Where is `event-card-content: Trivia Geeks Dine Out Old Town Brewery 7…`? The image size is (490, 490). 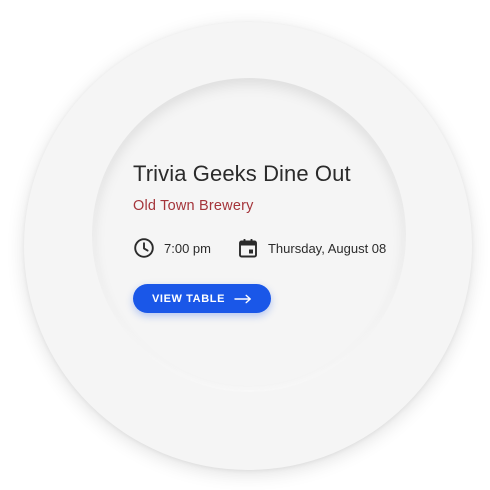
event-card-content: Trivia Geeks Dine Out Old Town Brewery 7… is located at coordinates (268, 209).